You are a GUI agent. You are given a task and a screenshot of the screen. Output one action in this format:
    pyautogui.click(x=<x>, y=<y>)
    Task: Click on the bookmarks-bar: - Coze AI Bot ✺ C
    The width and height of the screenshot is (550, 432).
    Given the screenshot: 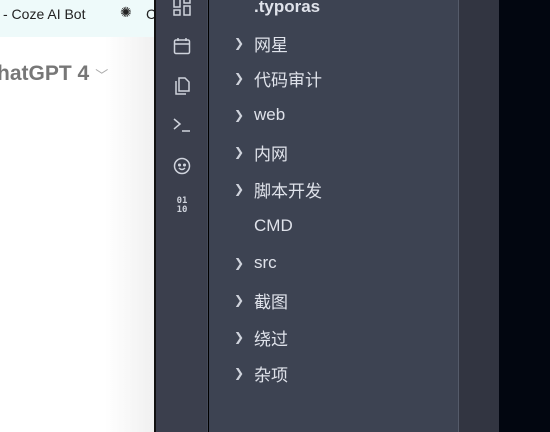 What is the action you would take?
    pyautogui.click(x=77, y=18)
    